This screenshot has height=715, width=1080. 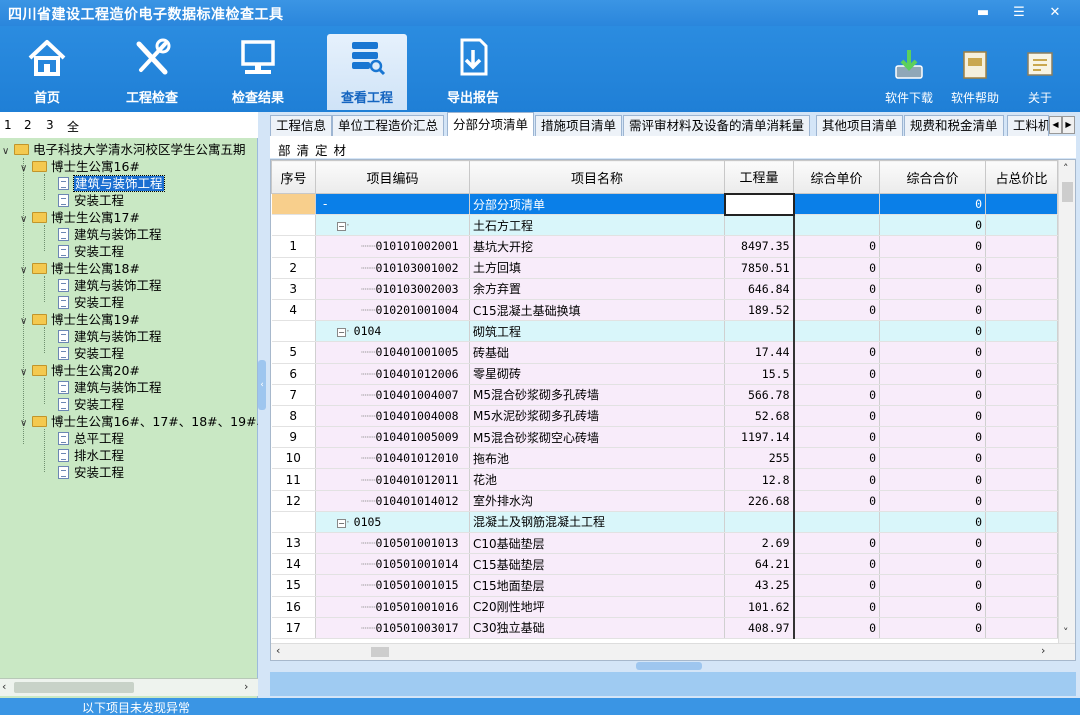 I want to click on collapse-icon: −, so click(x=341, y=227).